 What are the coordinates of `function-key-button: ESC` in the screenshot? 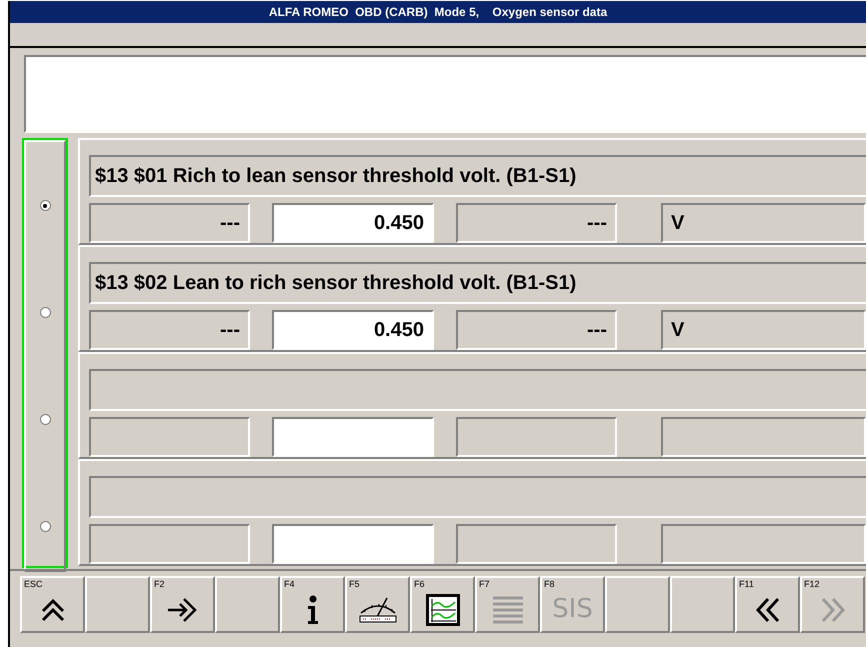 It's located at (52, 604).